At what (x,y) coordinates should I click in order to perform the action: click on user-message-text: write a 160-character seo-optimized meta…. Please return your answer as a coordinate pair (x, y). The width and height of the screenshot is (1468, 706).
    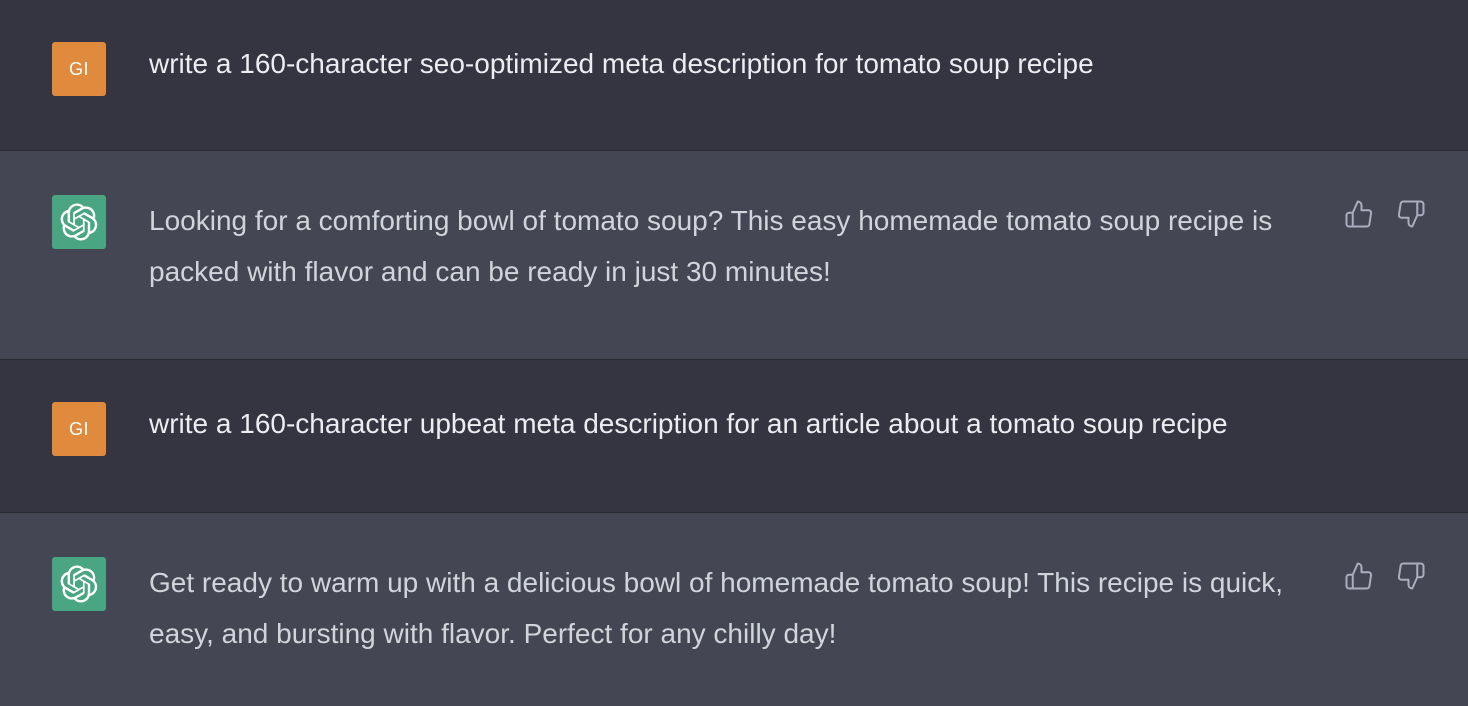
    Looking at the image, I should click on (621, 63).